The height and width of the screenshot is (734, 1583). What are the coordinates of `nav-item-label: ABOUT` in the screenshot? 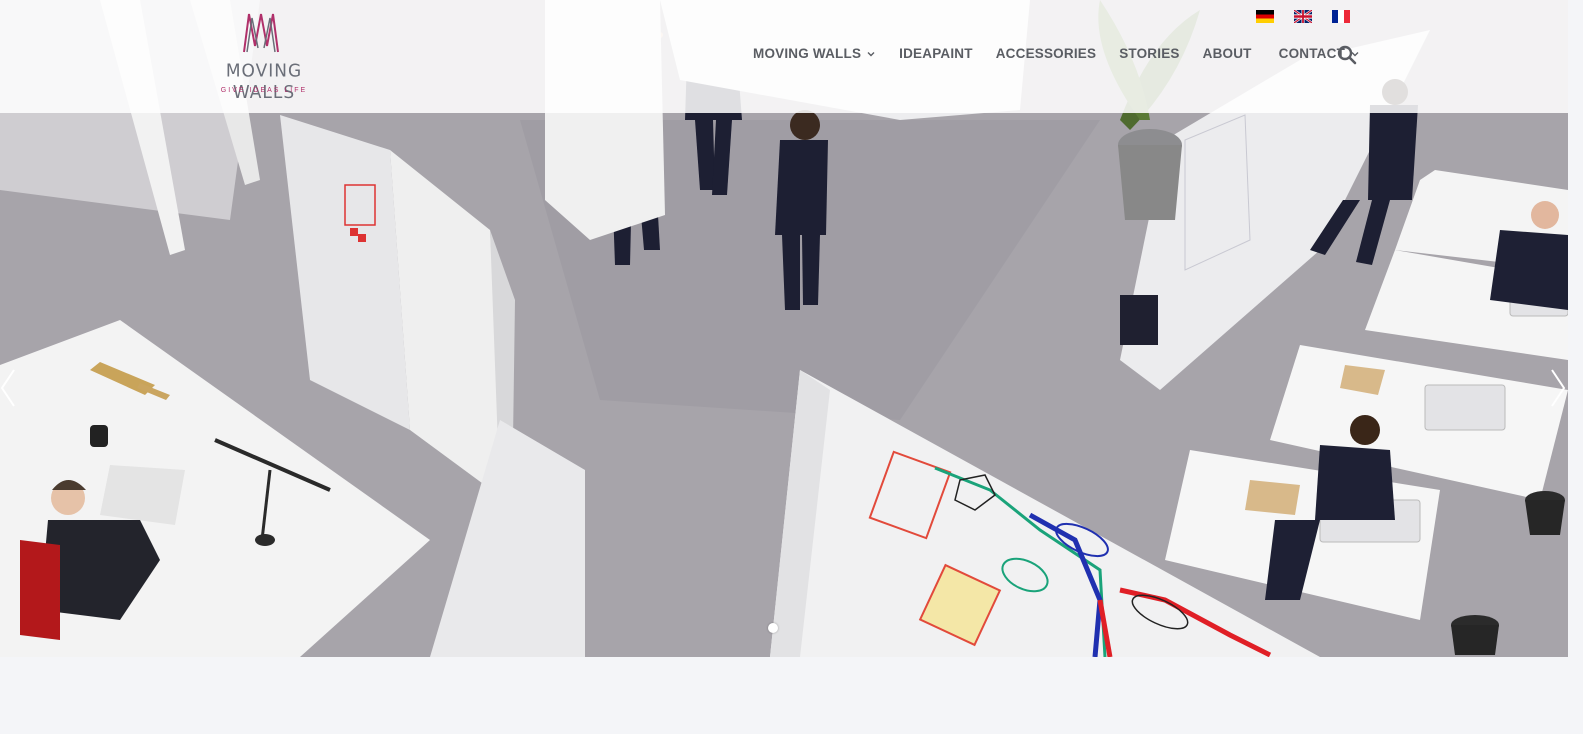 It's located at (1227, 53).